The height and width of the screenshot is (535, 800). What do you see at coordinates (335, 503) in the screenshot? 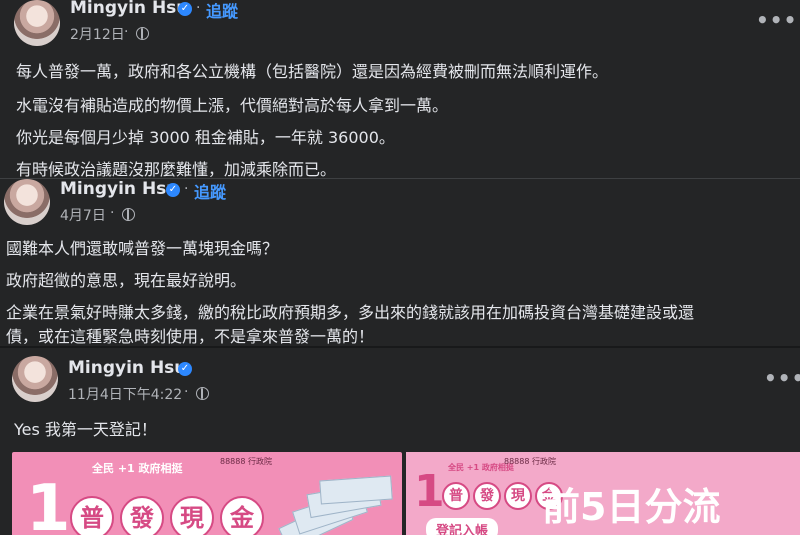
I see `banknotes-illustration` at bounding box center [335, 503].